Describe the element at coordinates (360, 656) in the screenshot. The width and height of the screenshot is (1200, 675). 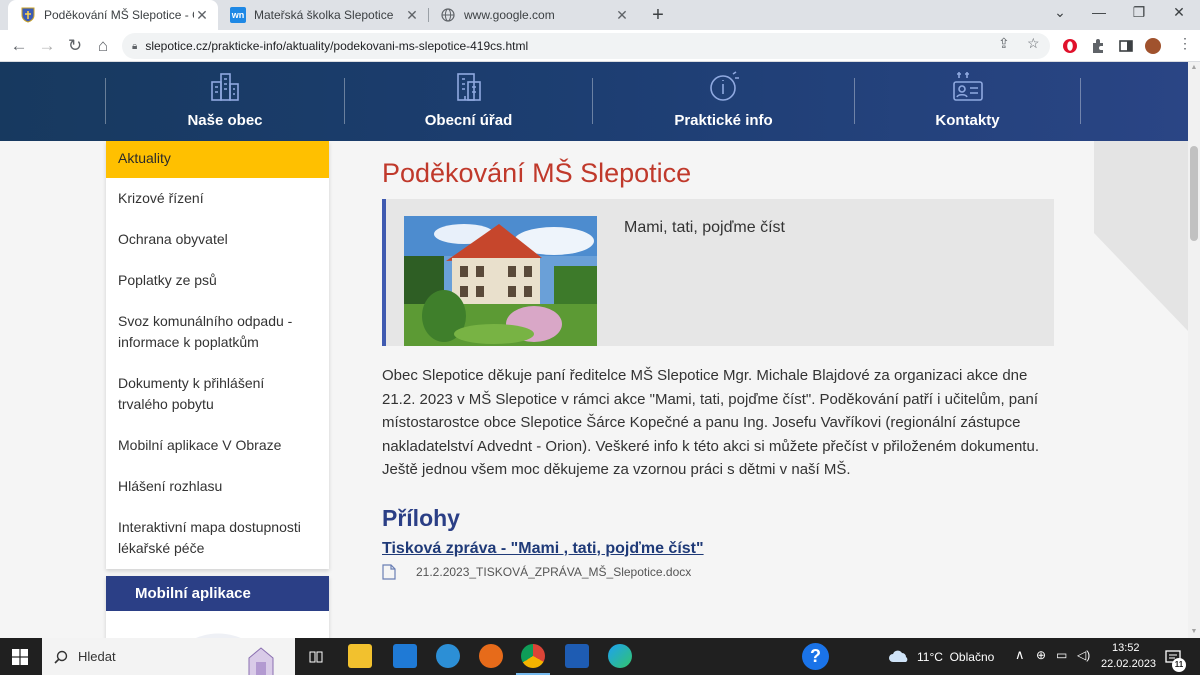
I see `file-explorer-icon` at that location.